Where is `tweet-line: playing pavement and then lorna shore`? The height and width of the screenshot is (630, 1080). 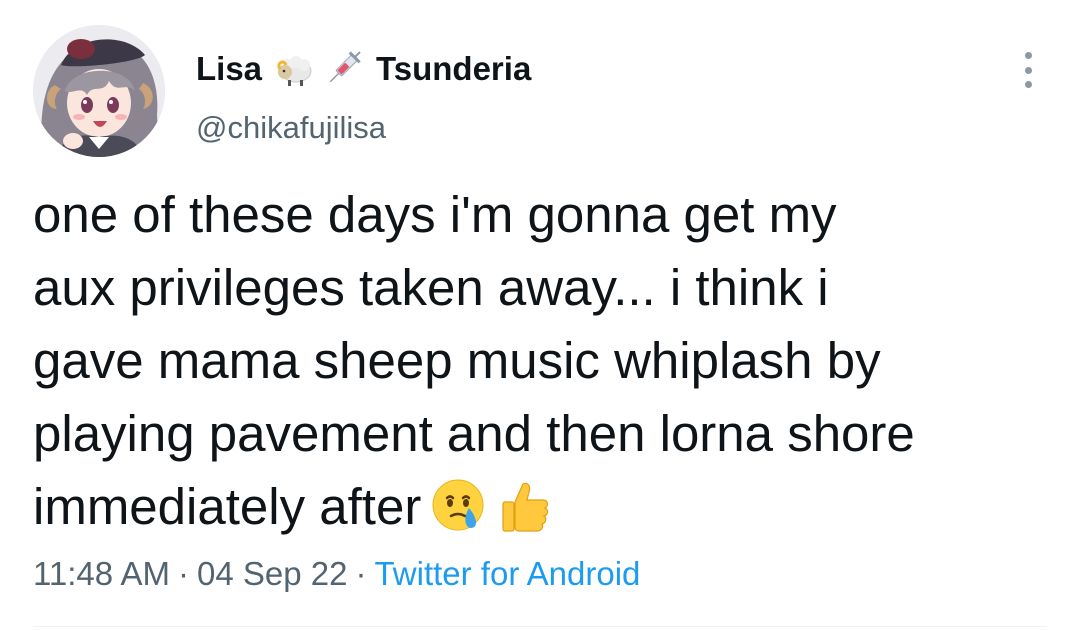
tweet-line: playing pavement and then lorna shore is located at coordinates (474, 433).